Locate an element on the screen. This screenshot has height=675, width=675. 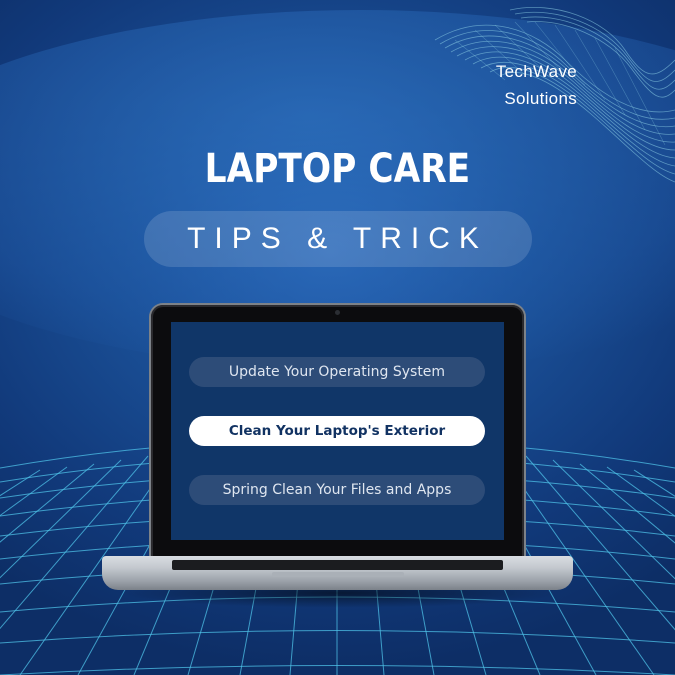
laptop-base is located at coordinates (337, 573).